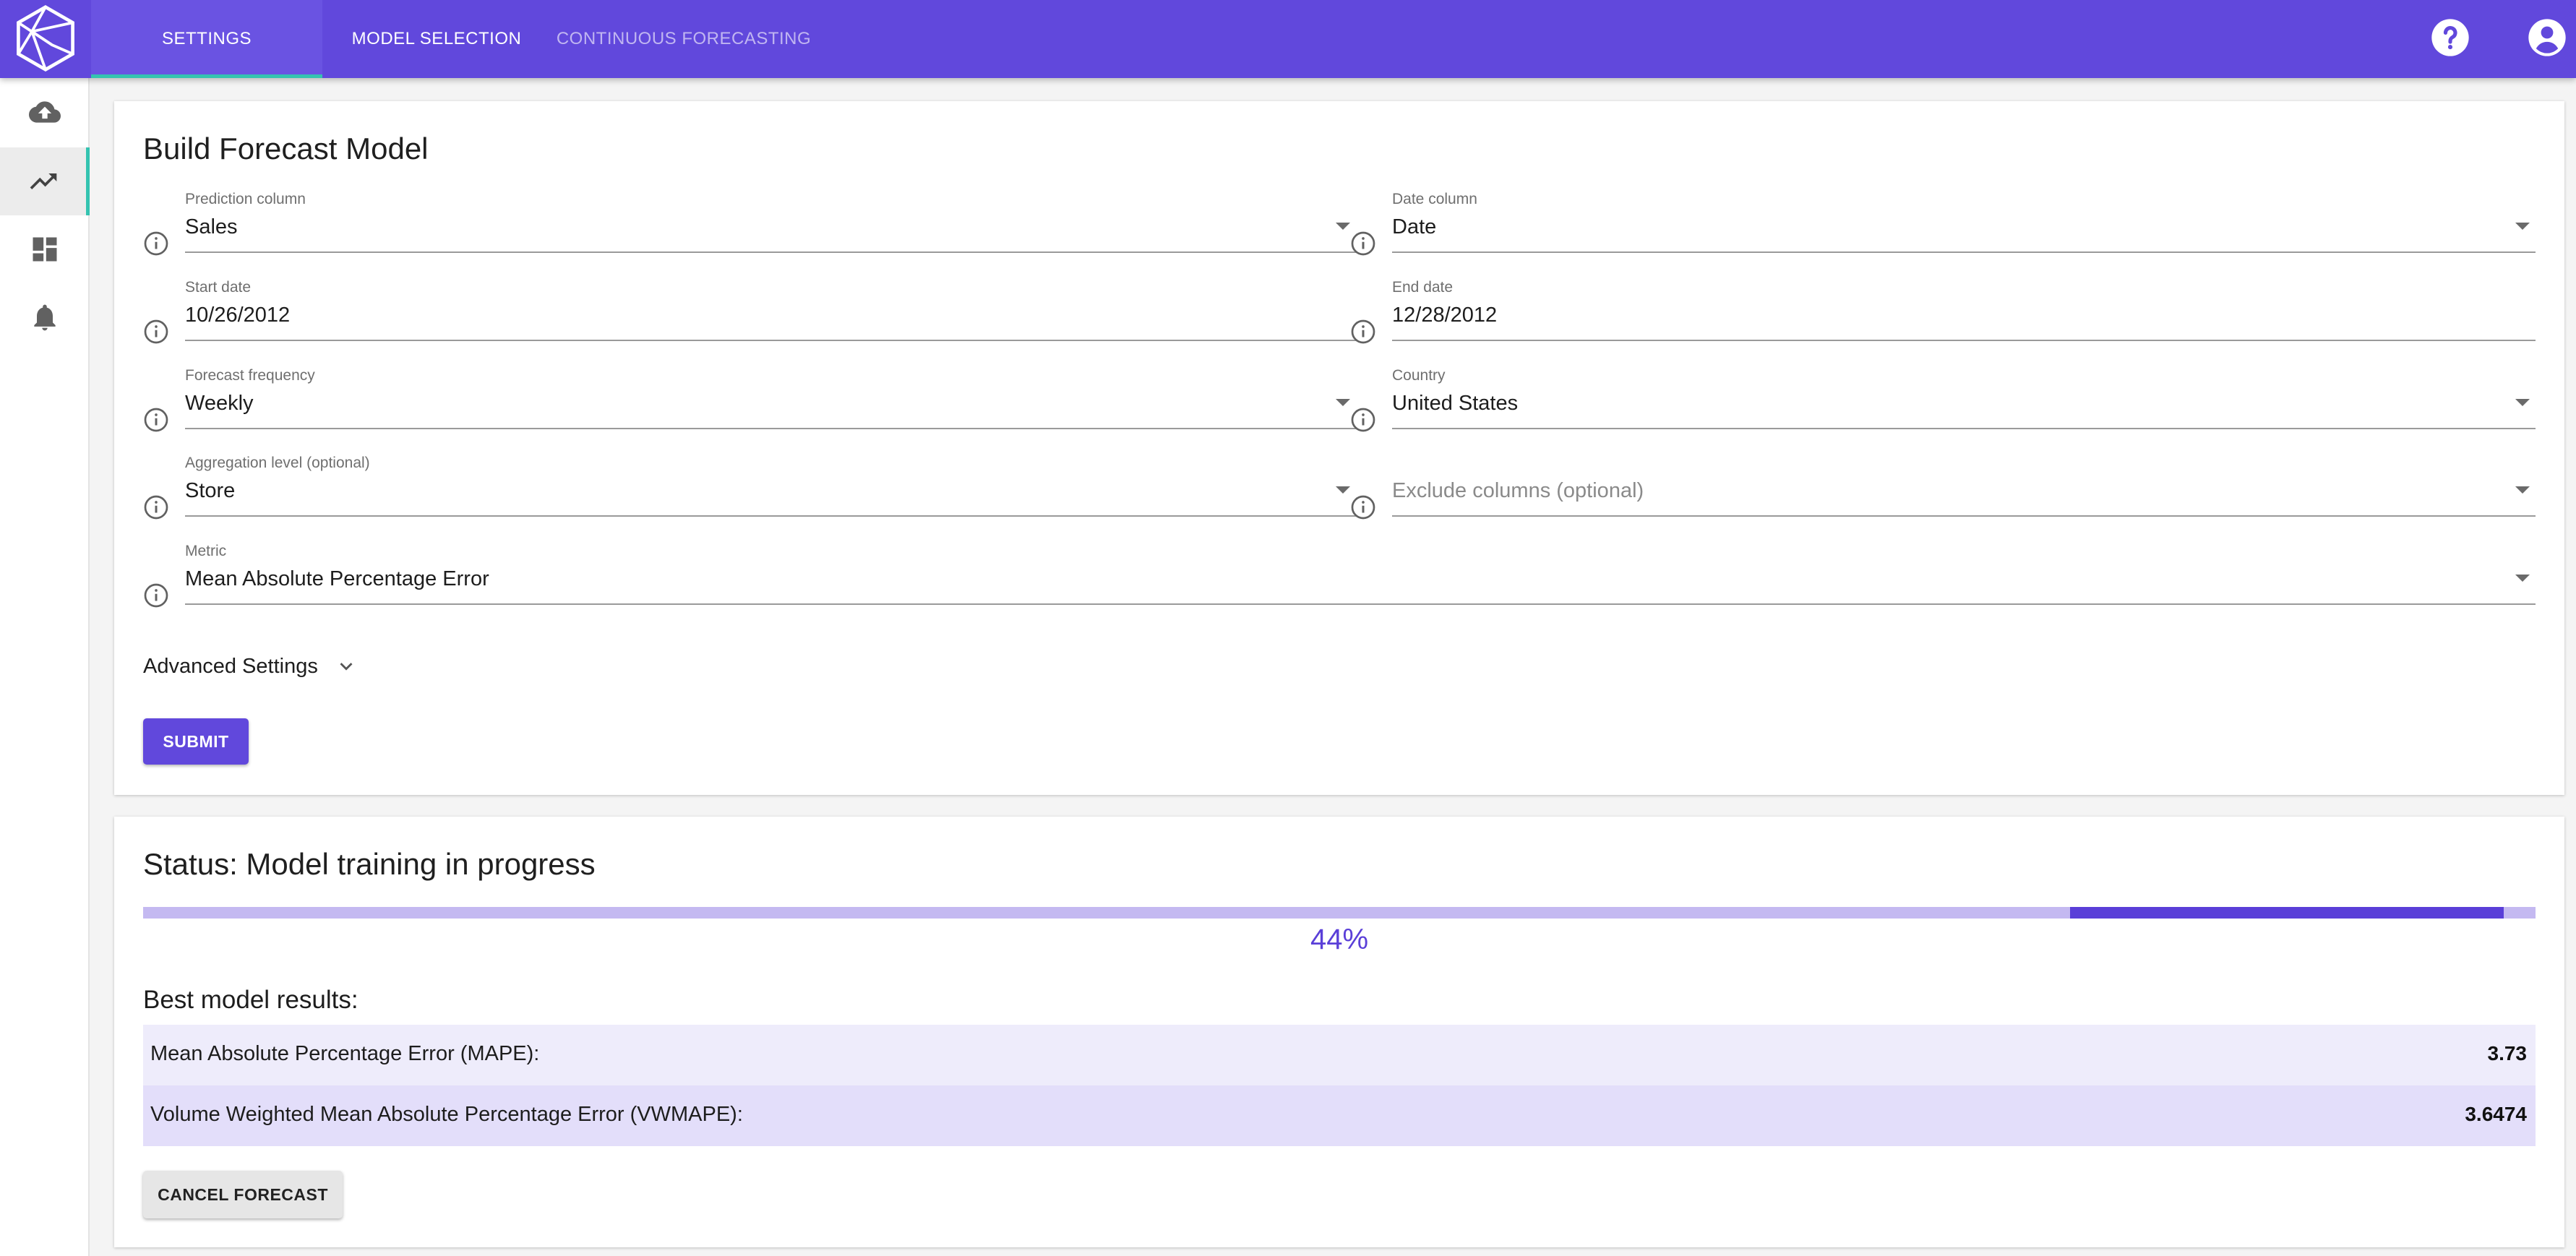 The width and height of the screenshot is (2576, 1256). What do you see at coordinates (750, 491) in the screenshot?
I see `aggregation-level-select: Aggregation level (optional) Store` at bounding box center [750, 491].